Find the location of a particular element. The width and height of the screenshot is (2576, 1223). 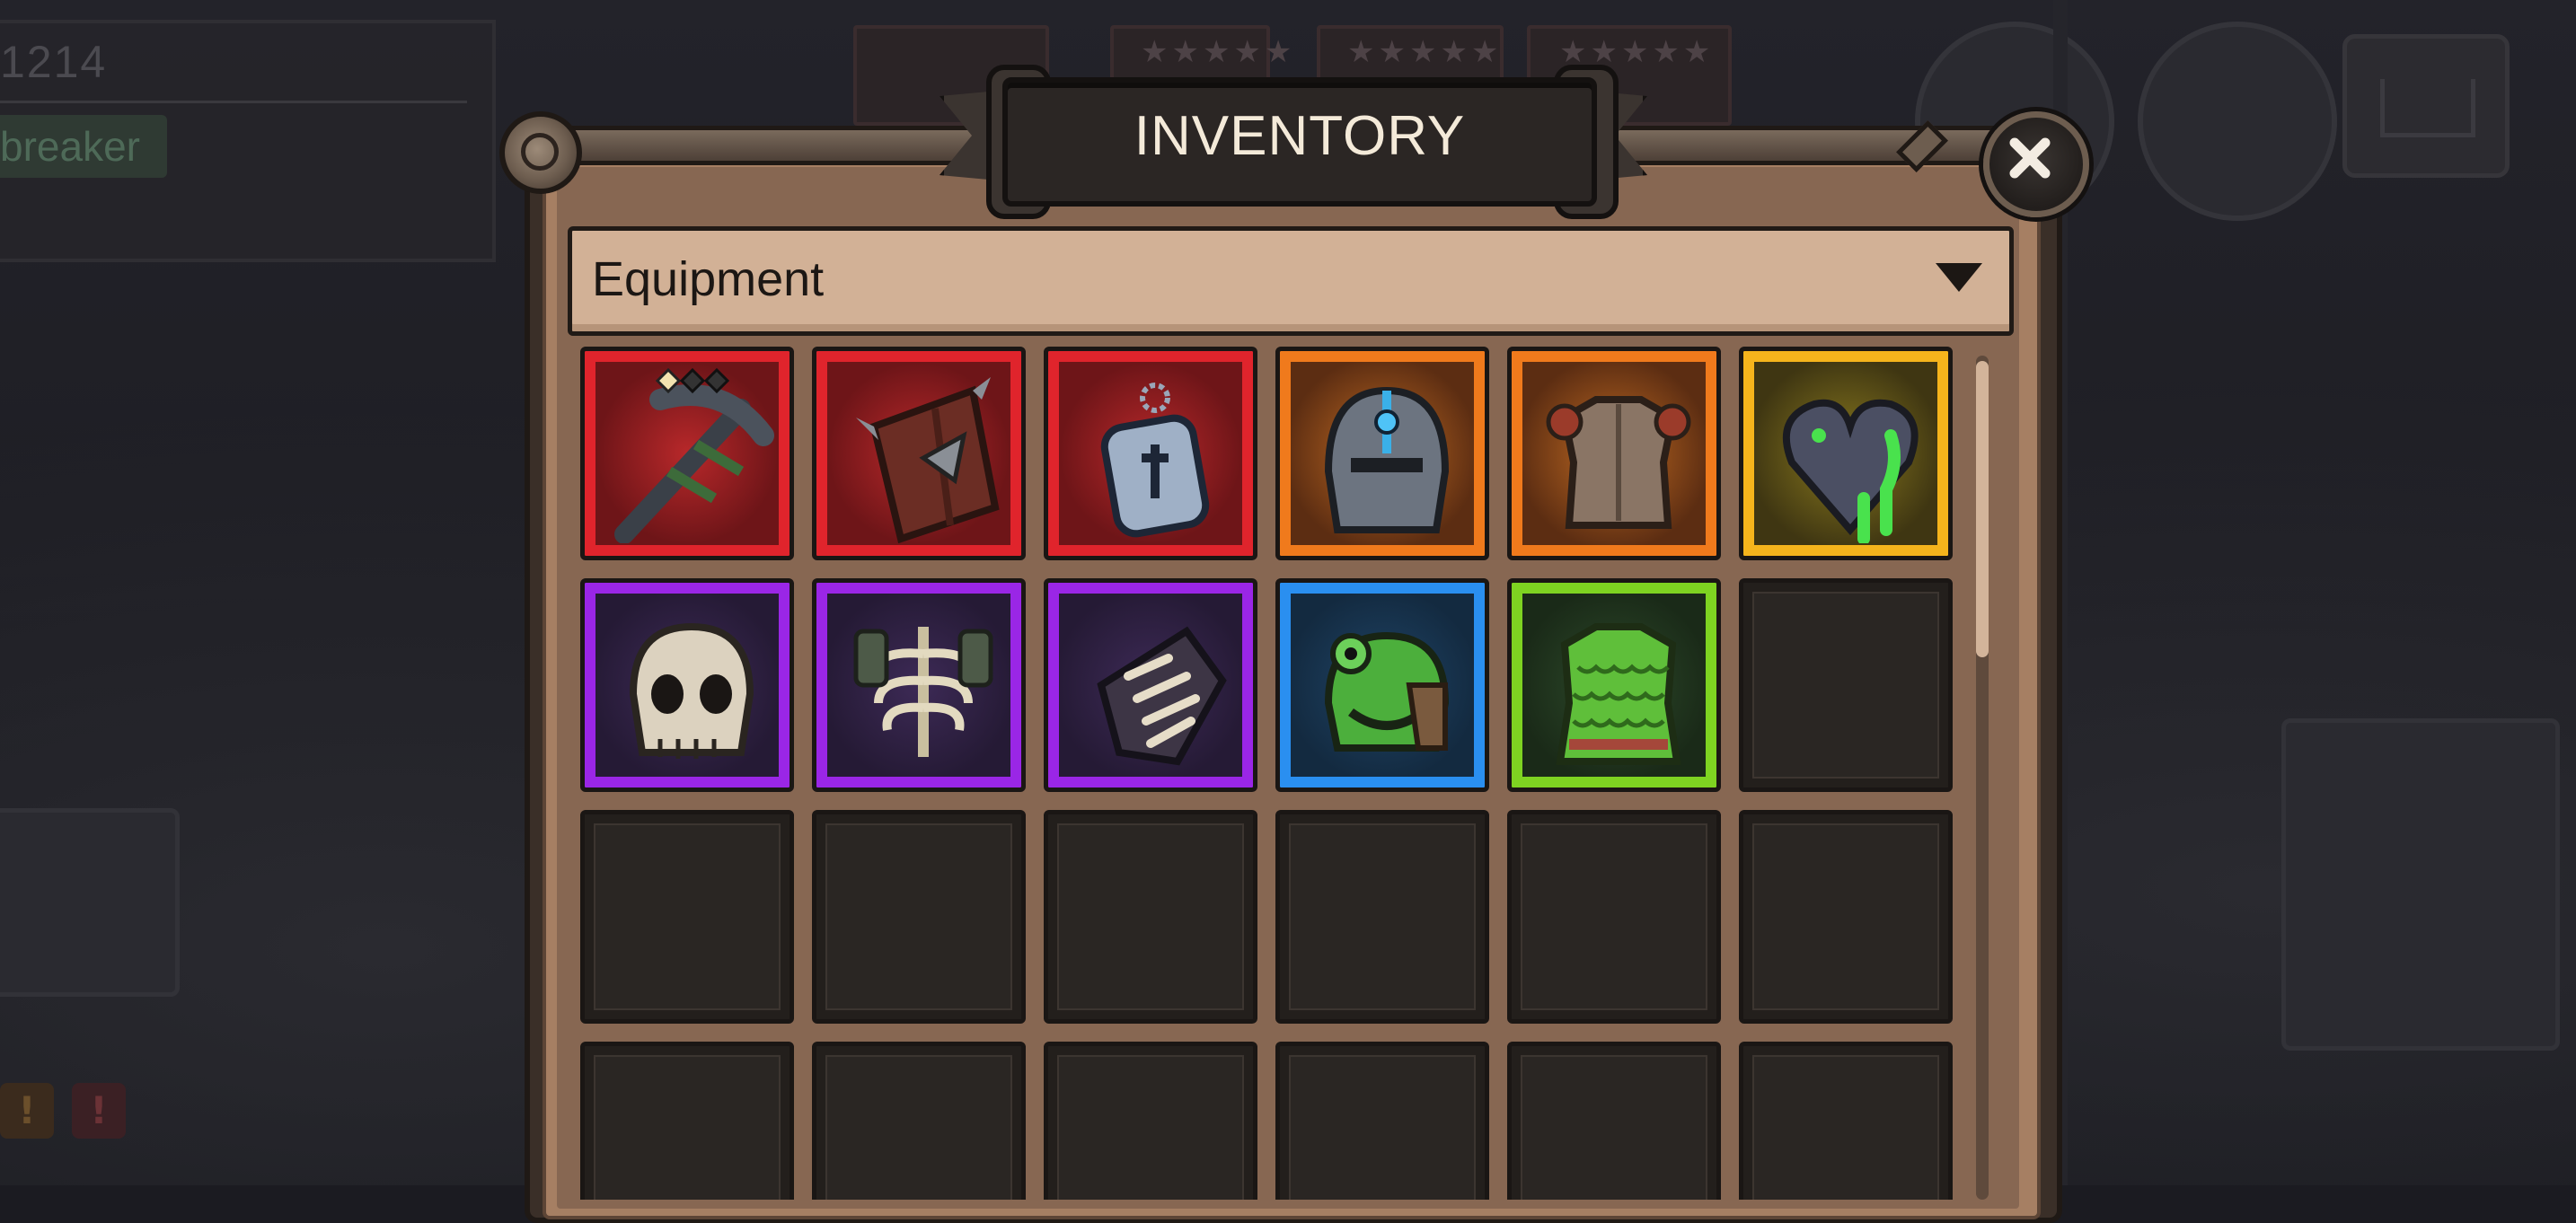

spiked-wooden-shield-icon is located at coordinates (928, 460).